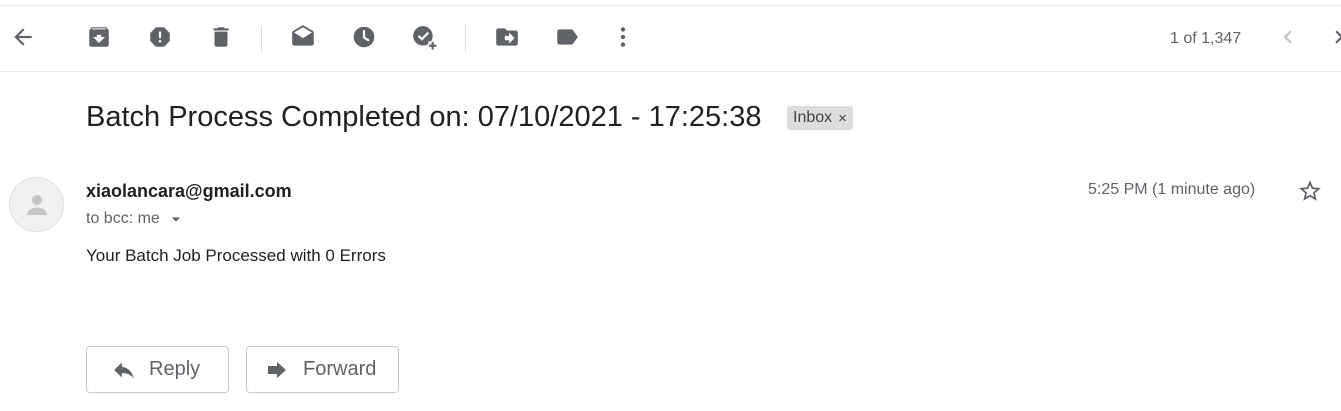 The image size is (1341, 411). Describe the element at coordinates (175, 369) in the screenshot. I see `reply-label: Reply` at that location.